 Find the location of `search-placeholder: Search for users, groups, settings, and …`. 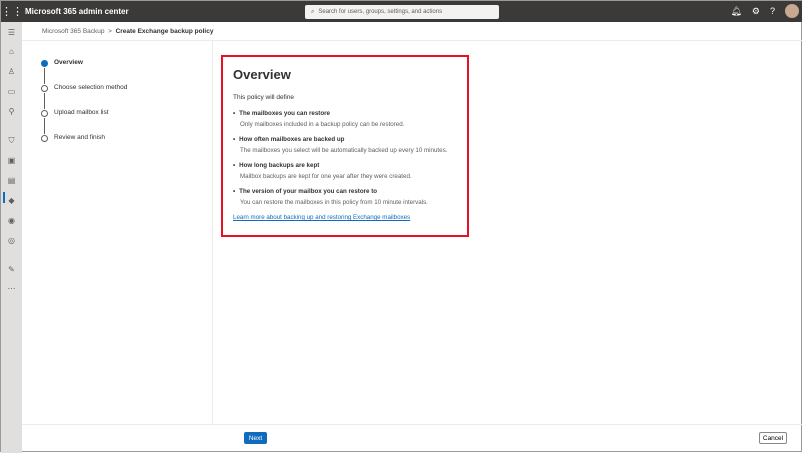

search-placeholder: Search for users, groups, settings, and … is located at coordinates (380, 12).